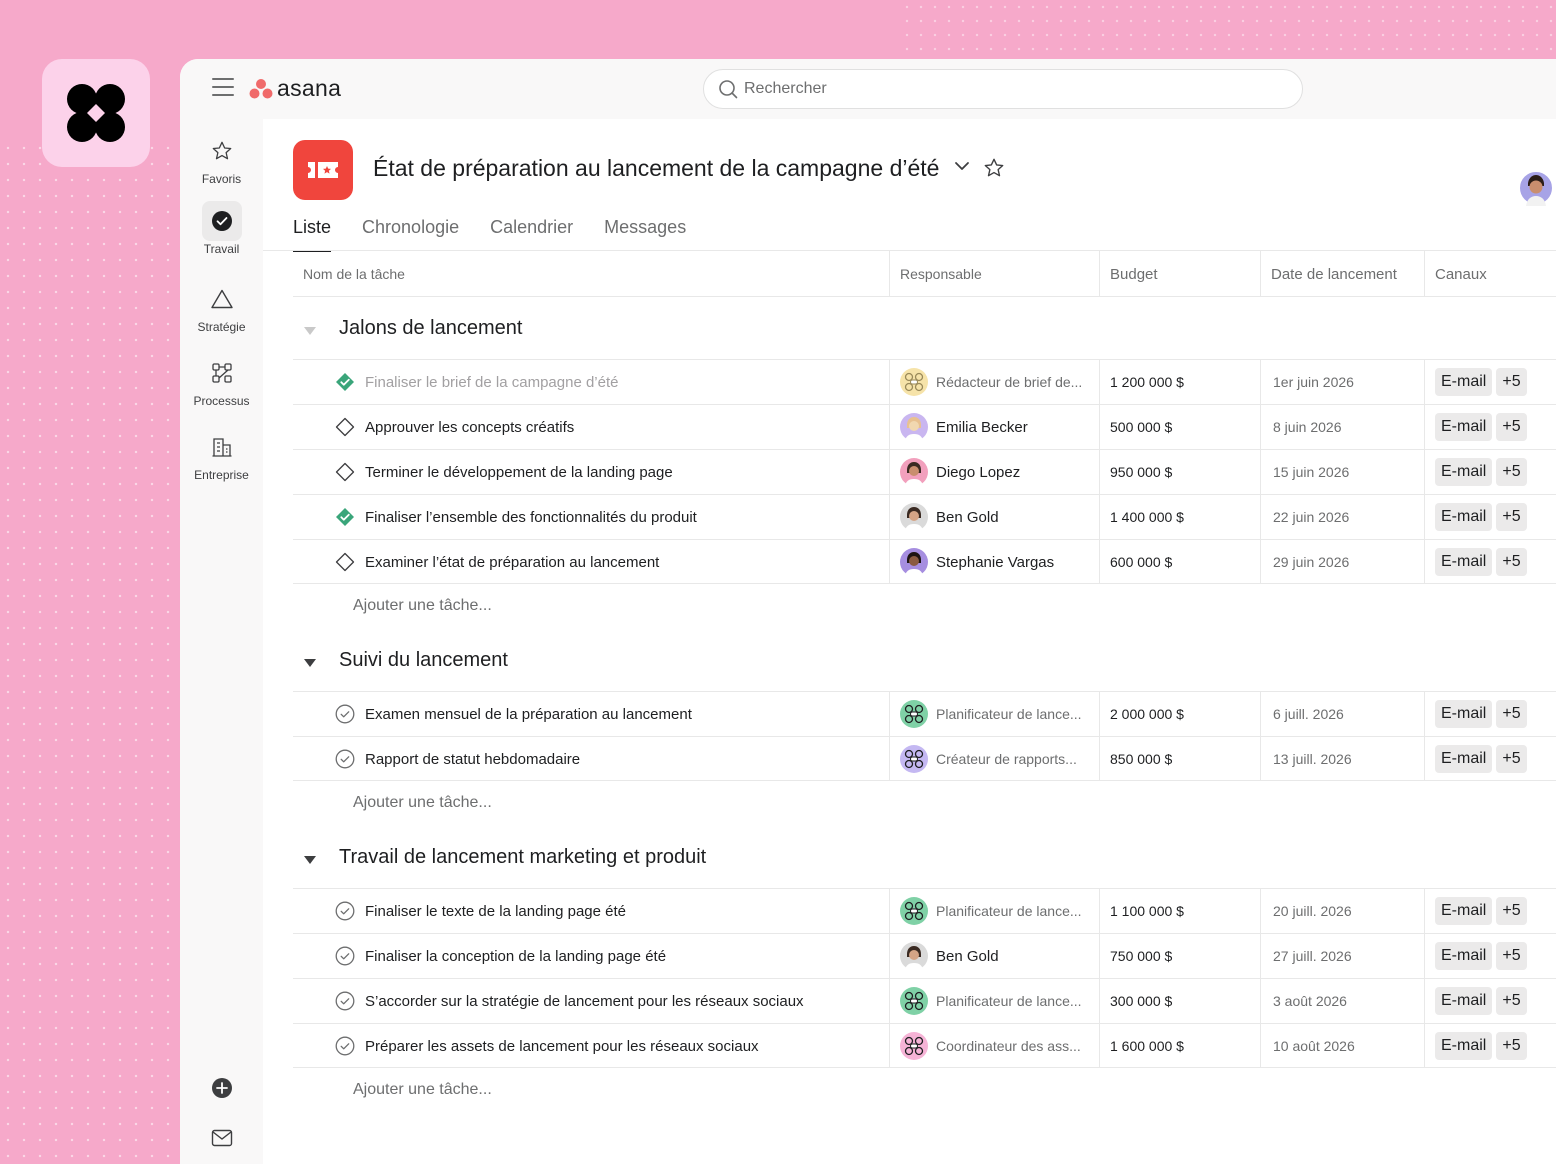  Describe the element at coordinates (1179, 562) in the screenshot. I see `budget-cell: 600 000 $` at that location.